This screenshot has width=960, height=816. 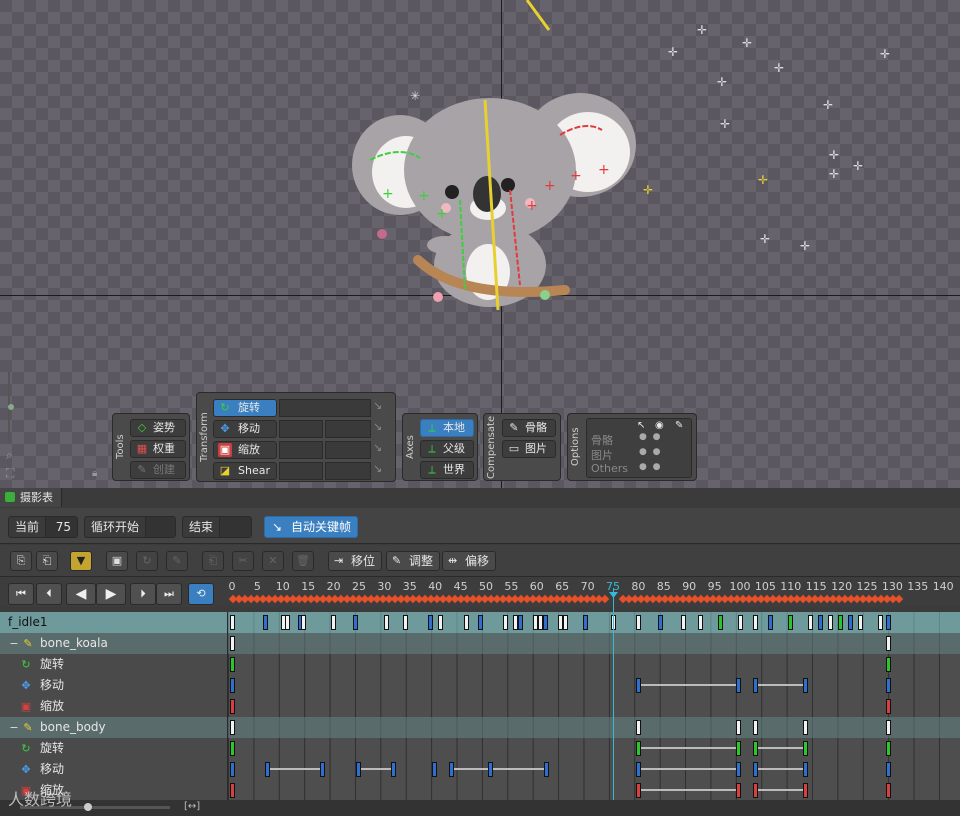 What do you see at coordinates (31, 497) in the screenshot?
I see `tab-dopesheet: 摄影表` at bounding box center [31, 497].